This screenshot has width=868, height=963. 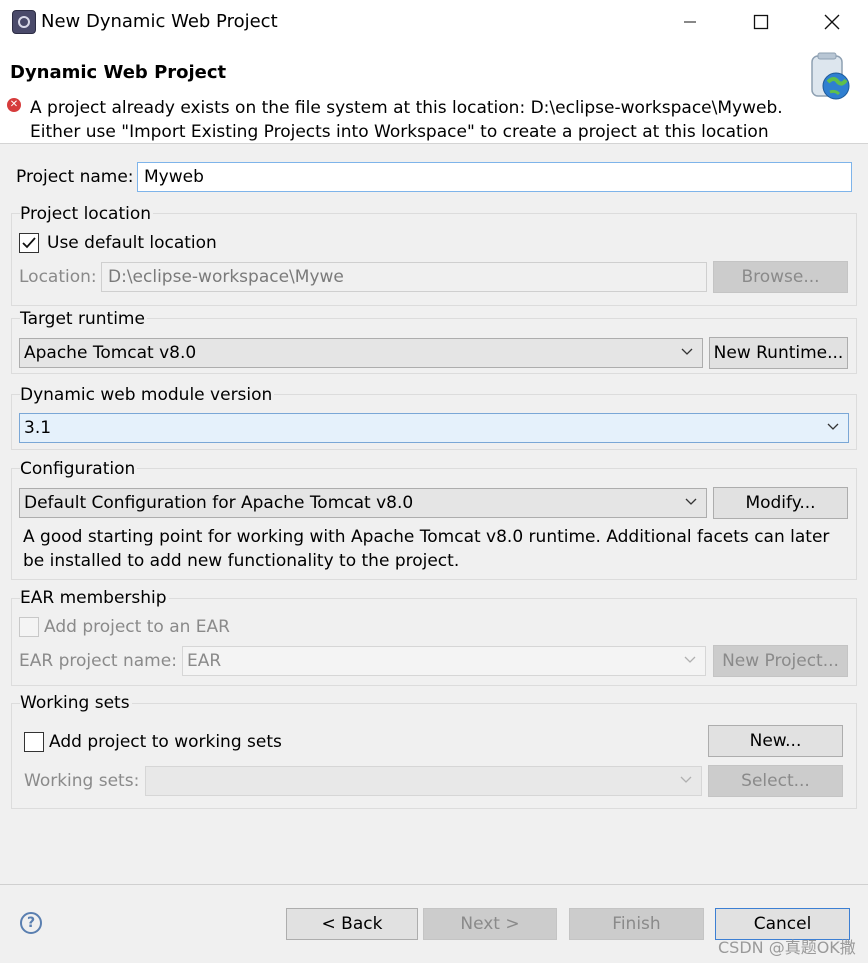 What do you see at coordinates (787, 947) in the screenshot?
I see `watermark: CSDN @真题OK撒` at bounding box center [787, 947].